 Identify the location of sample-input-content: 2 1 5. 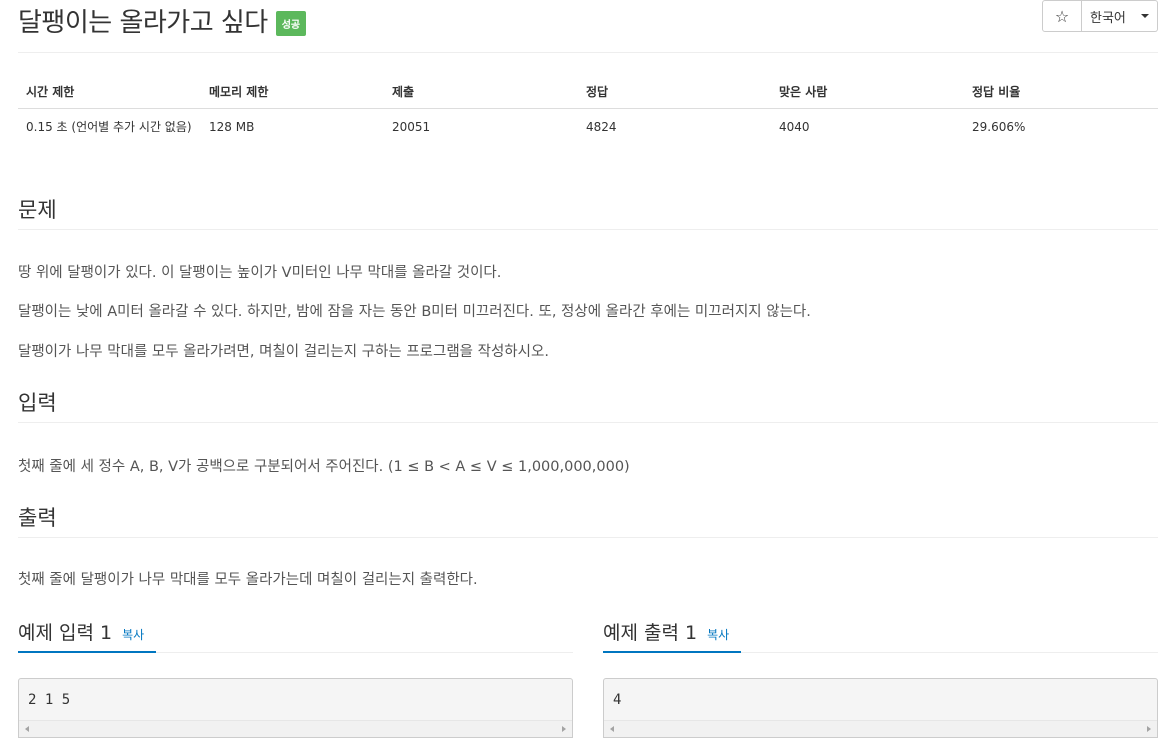
(49, 700).